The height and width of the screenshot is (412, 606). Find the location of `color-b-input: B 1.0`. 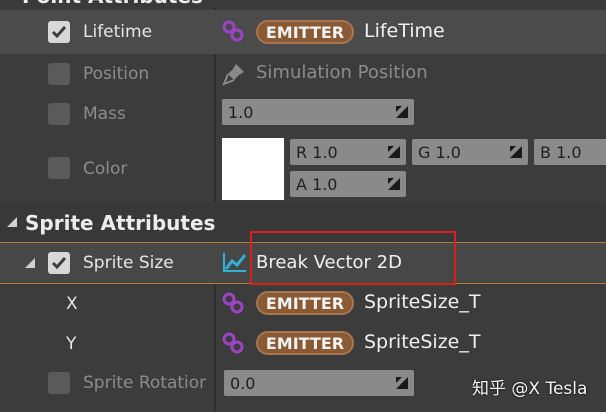

color-b-input: B 1.0 is located at coordinates (570, 152).